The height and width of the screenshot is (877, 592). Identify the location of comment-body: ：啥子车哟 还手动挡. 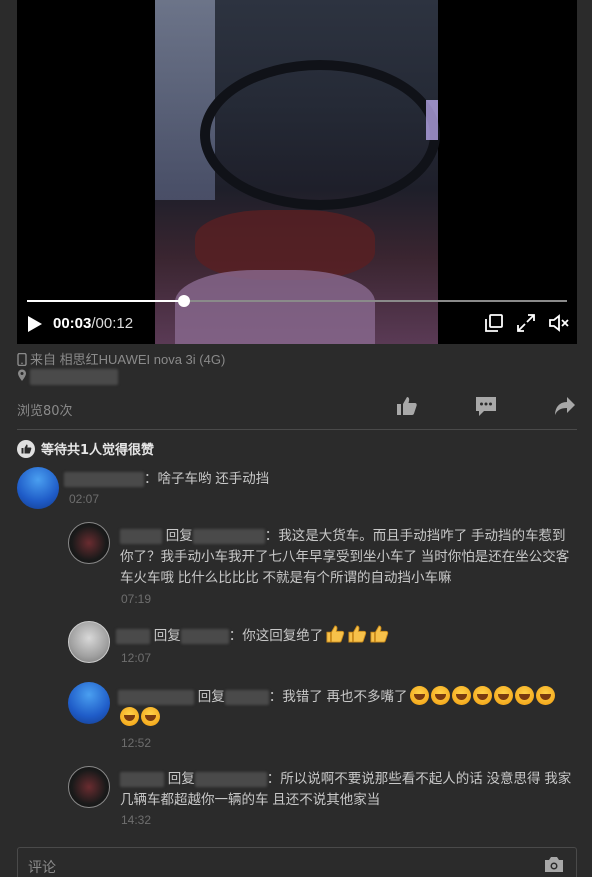
(314, 478).